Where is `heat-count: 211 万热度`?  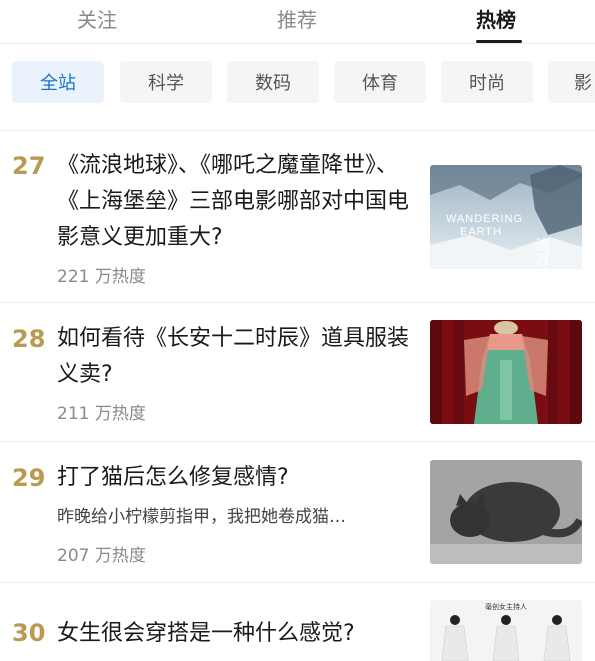 heat-count: 211 万热度 is located at coordinates (101, 414).